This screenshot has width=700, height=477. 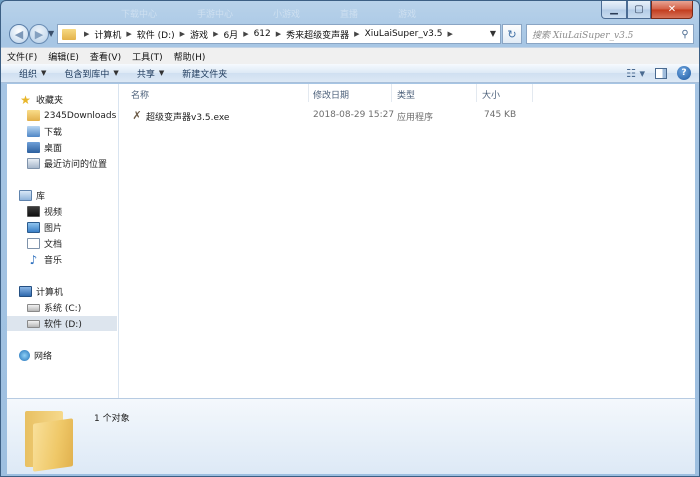 I want to click on downloads-icon, so click(x=33, y=131).